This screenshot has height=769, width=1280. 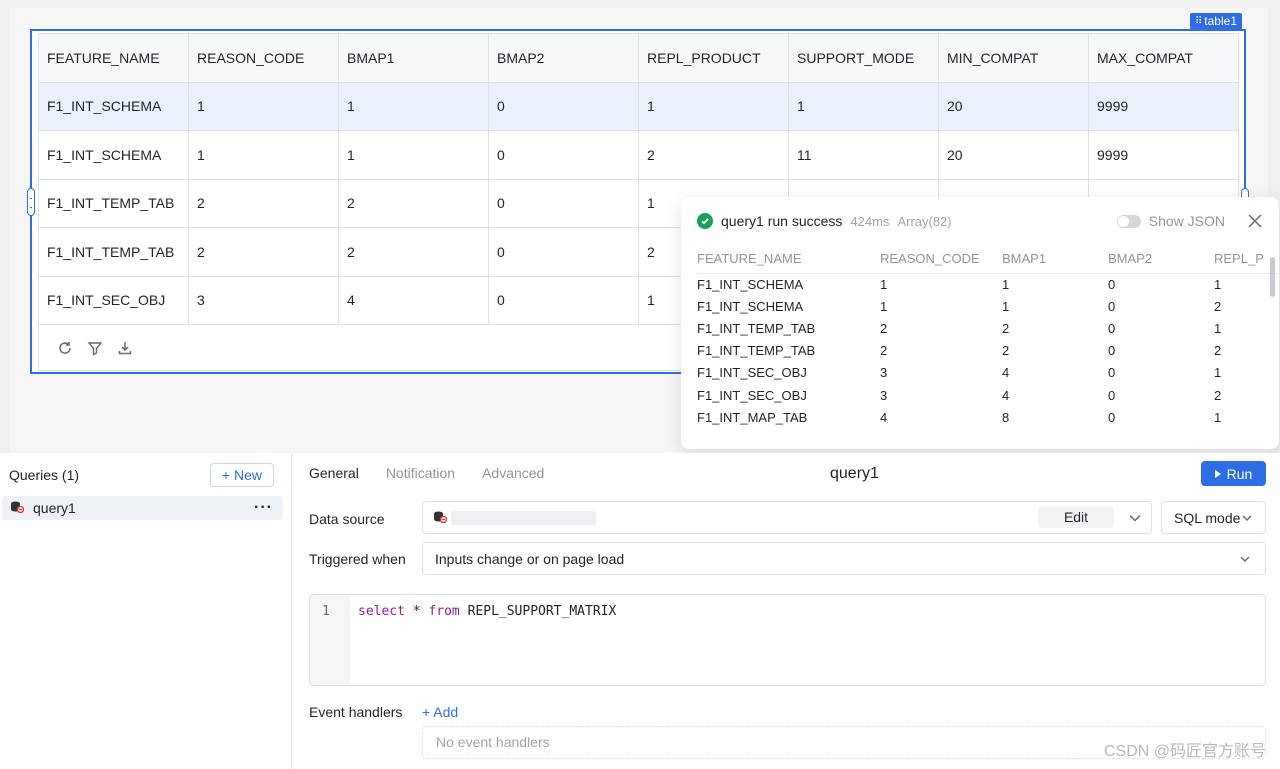 I want to click on column-header: BMAP1, so click(x=413, y=58).